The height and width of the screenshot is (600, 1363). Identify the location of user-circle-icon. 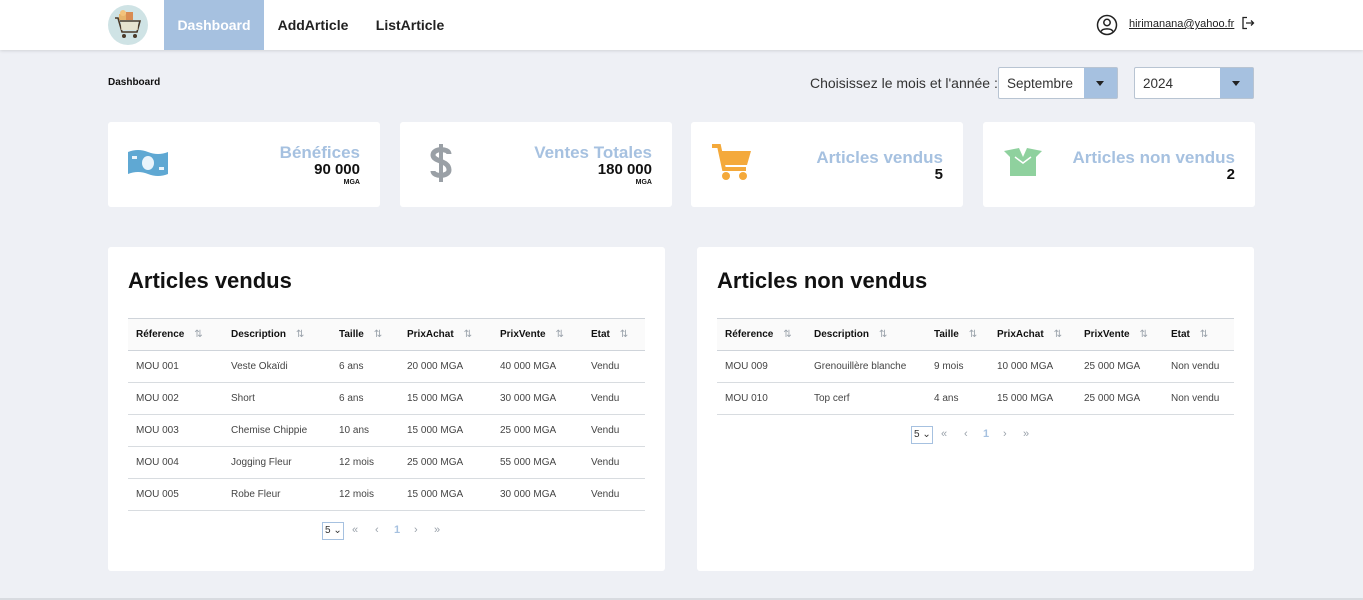
(1107, 25).